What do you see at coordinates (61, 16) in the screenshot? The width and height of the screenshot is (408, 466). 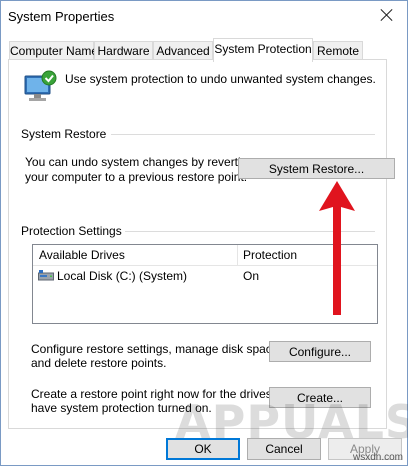 I see `window-title: System Properties` at bounding box center [61, 16].